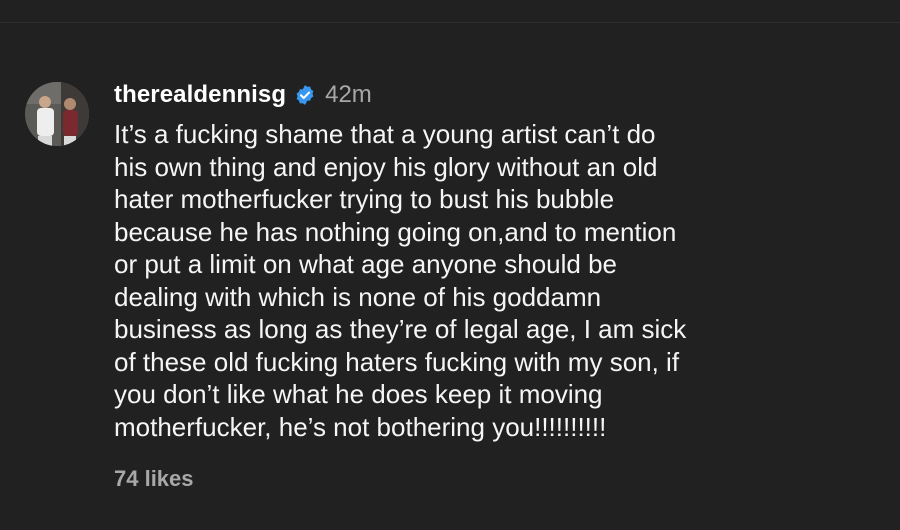 This screenshot has height=530, width=900. Describe the element at coordinates (494, 479) in the screenshot. I see `like-count: 74 likes` at that location.